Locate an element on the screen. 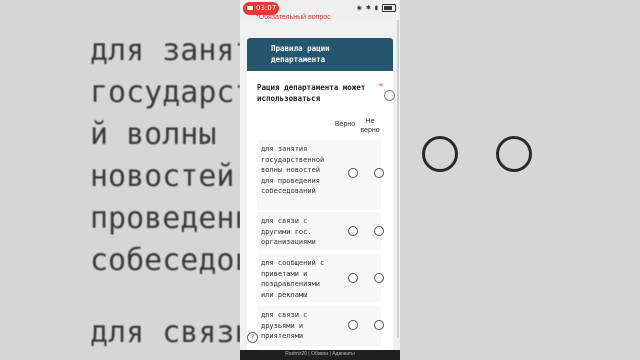 The height and width of the screenshot is (360, 640). grid-row: для связи с другими гос. организациями is located at coordinates (320, 231).